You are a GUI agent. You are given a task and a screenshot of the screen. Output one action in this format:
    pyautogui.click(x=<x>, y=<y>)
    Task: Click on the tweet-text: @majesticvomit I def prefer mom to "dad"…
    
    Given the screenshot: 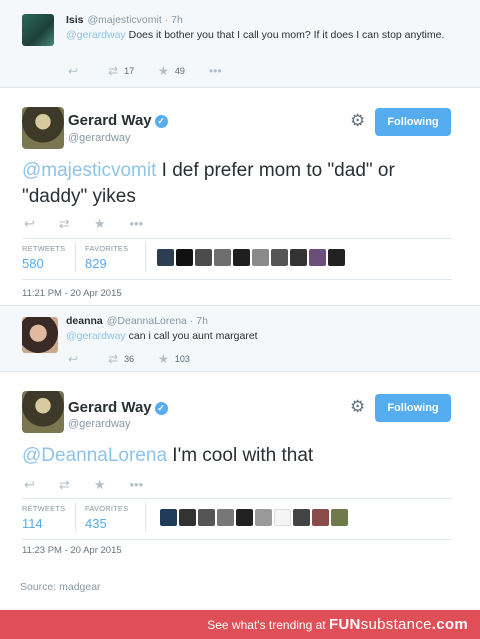 What is the action you would take?
    pyautogui.click(x=208, y=183)
    